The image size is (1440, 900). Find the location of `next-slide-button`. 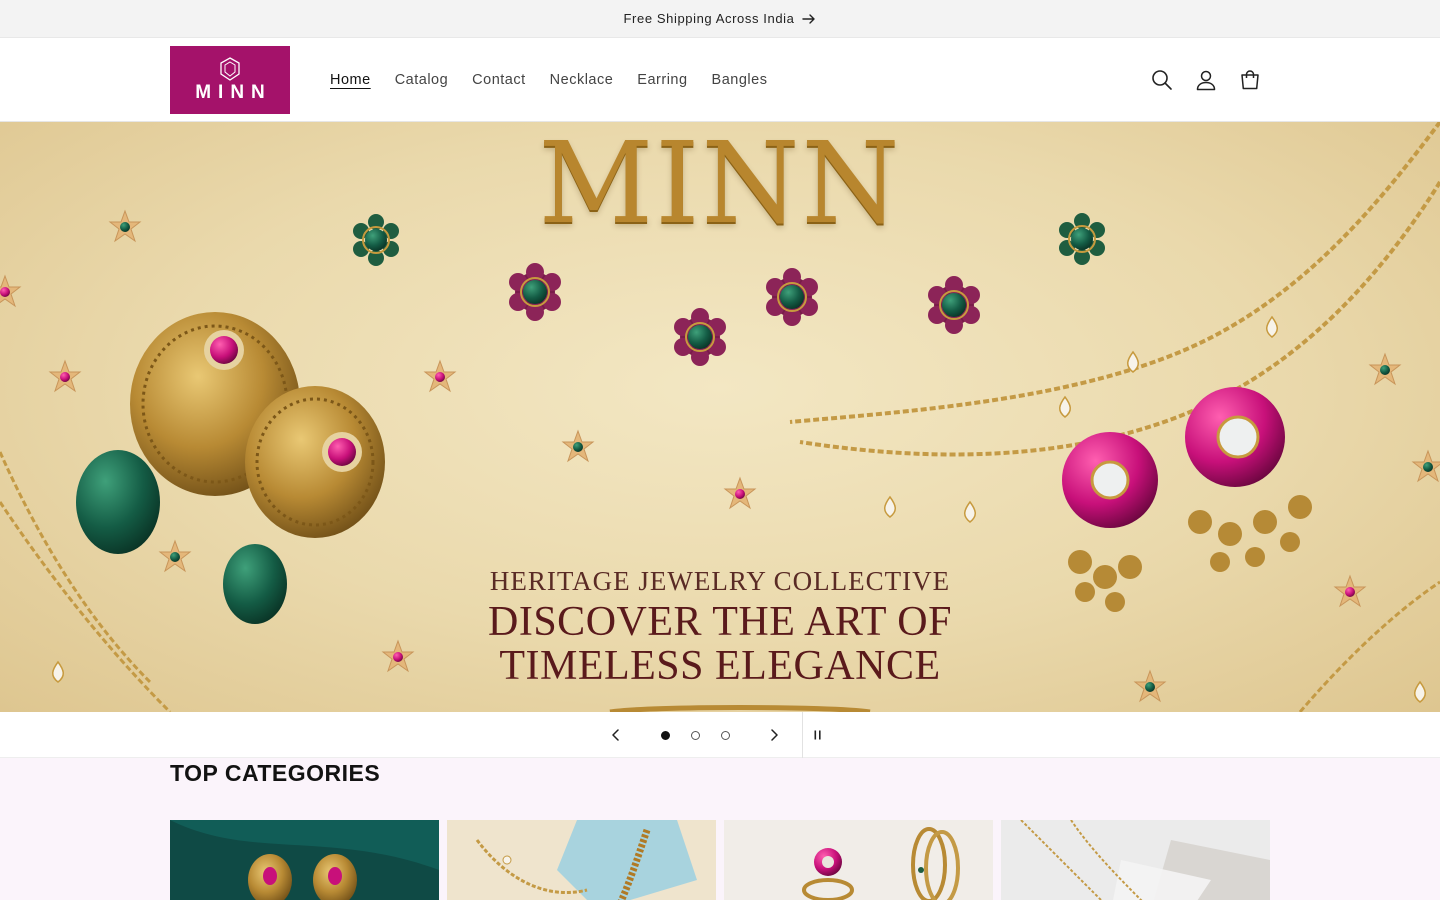

next-slide-button is located at coordinates (774, 735).